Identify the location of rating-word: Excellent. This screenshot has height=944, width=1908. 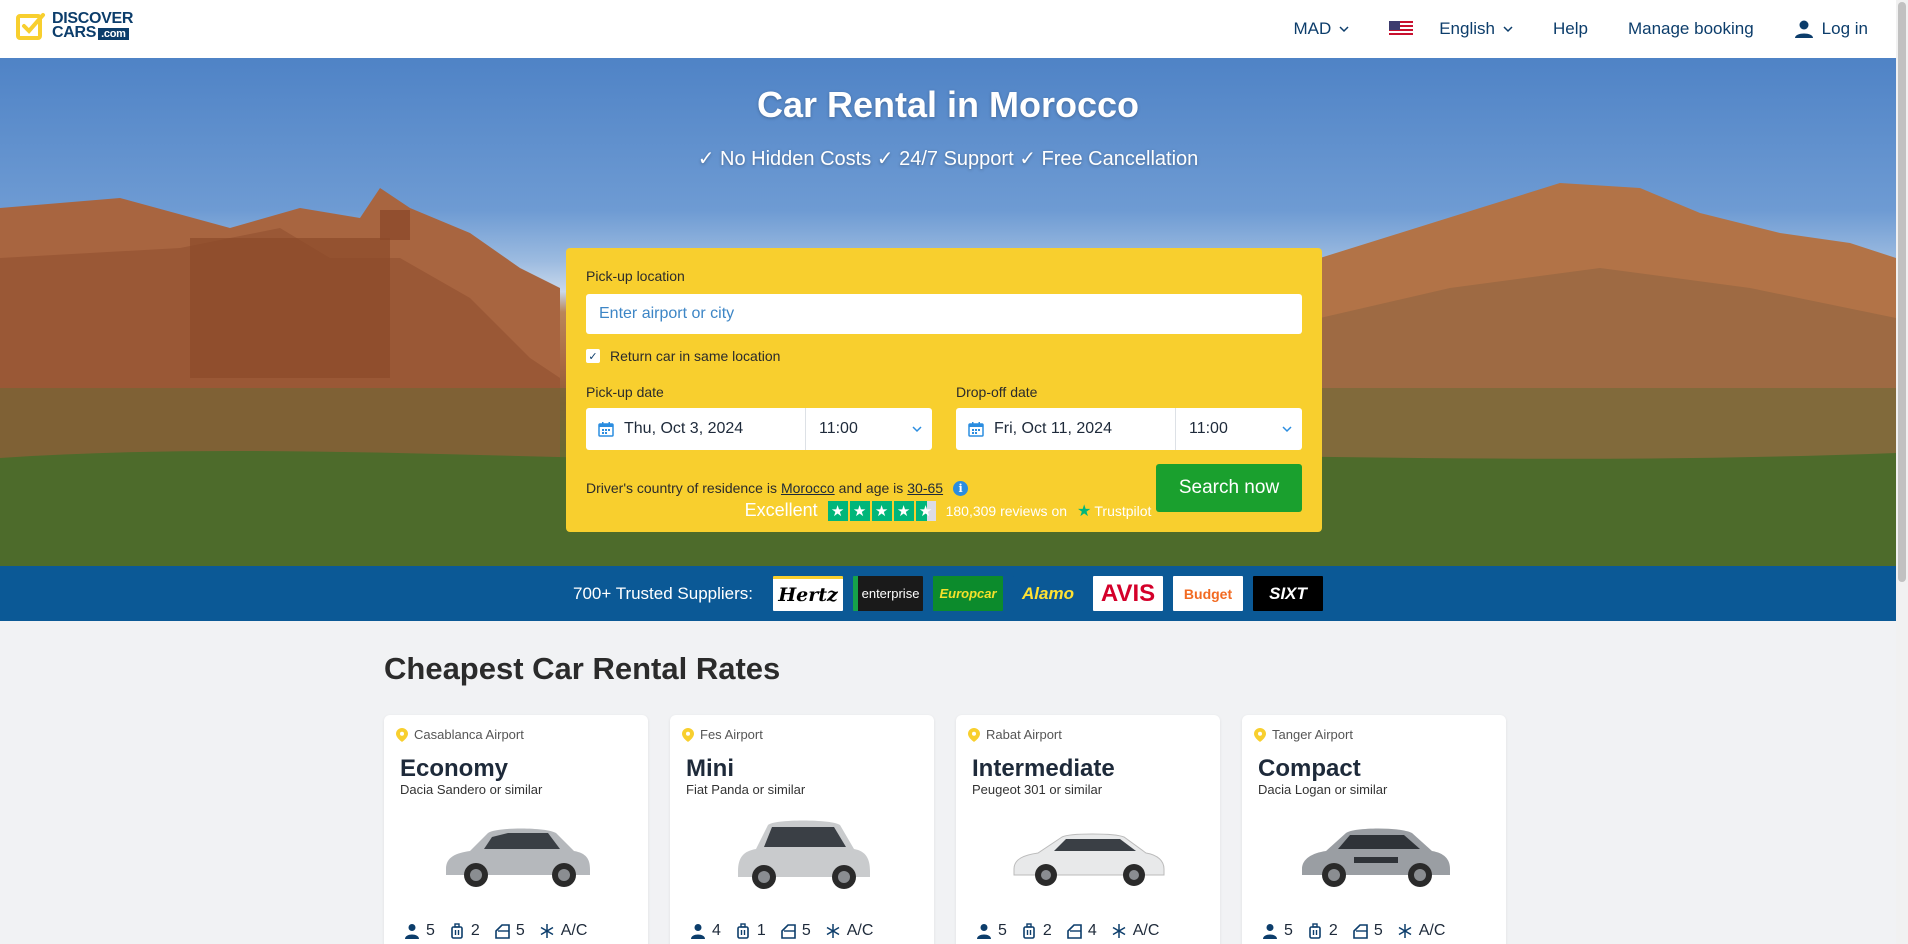
(781, 510).